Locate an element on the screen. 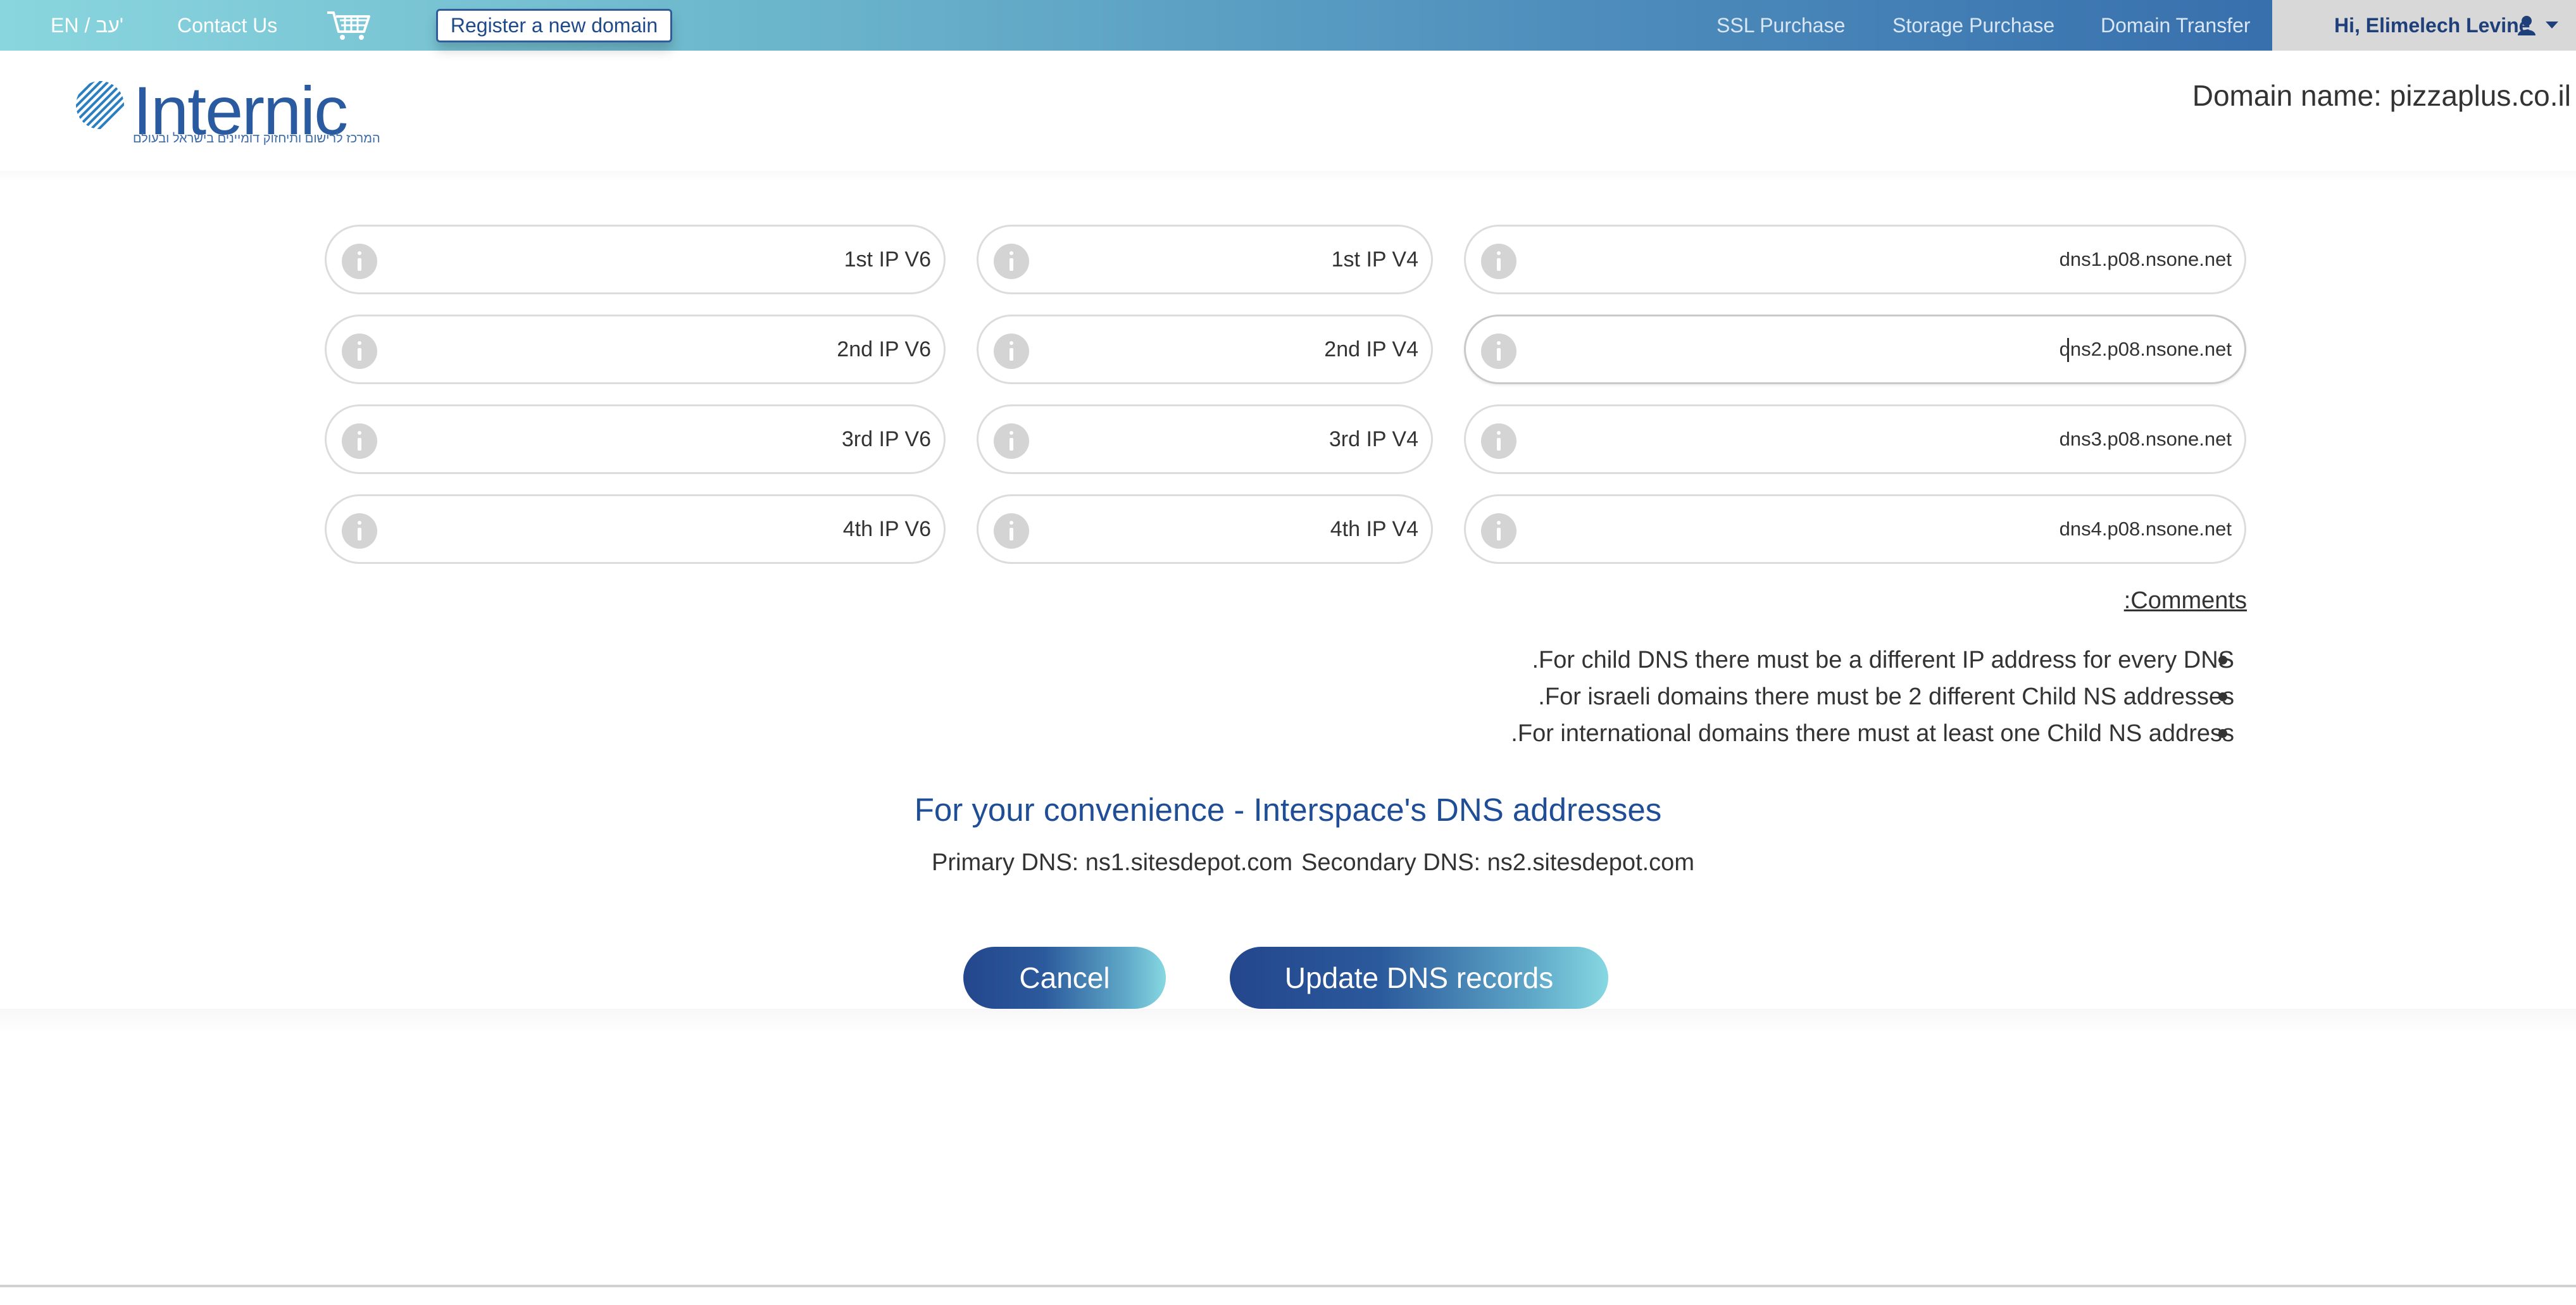 The width and height of the screenshot is (2576, 1305). user-menu: Hi, Elimelech Levine is located at coordinates (2424, 25).